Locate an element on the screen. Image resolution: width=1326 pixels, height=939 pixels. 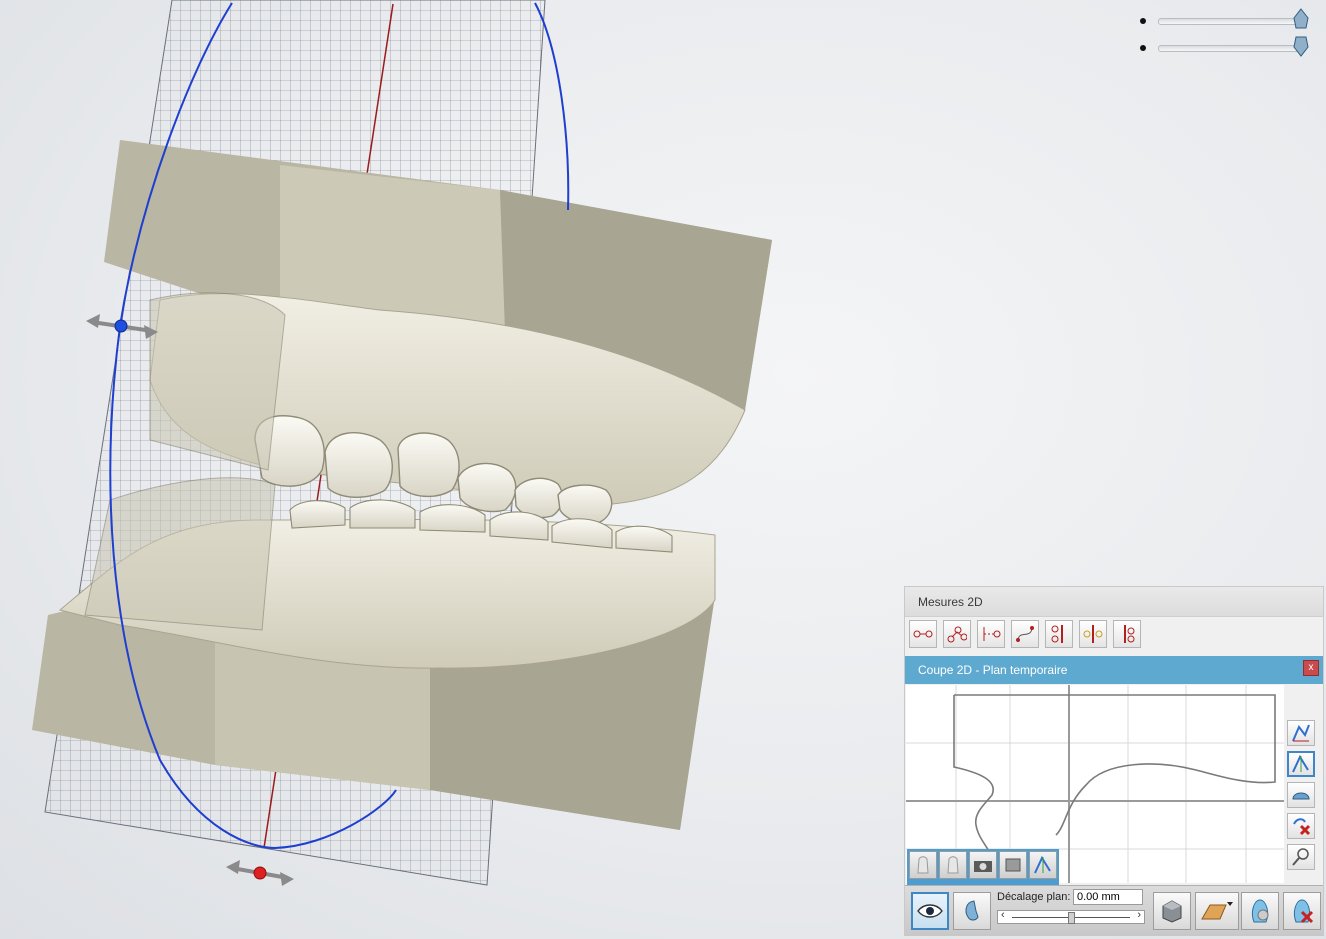
section-side-tools is located at coordinates (1302, 797).